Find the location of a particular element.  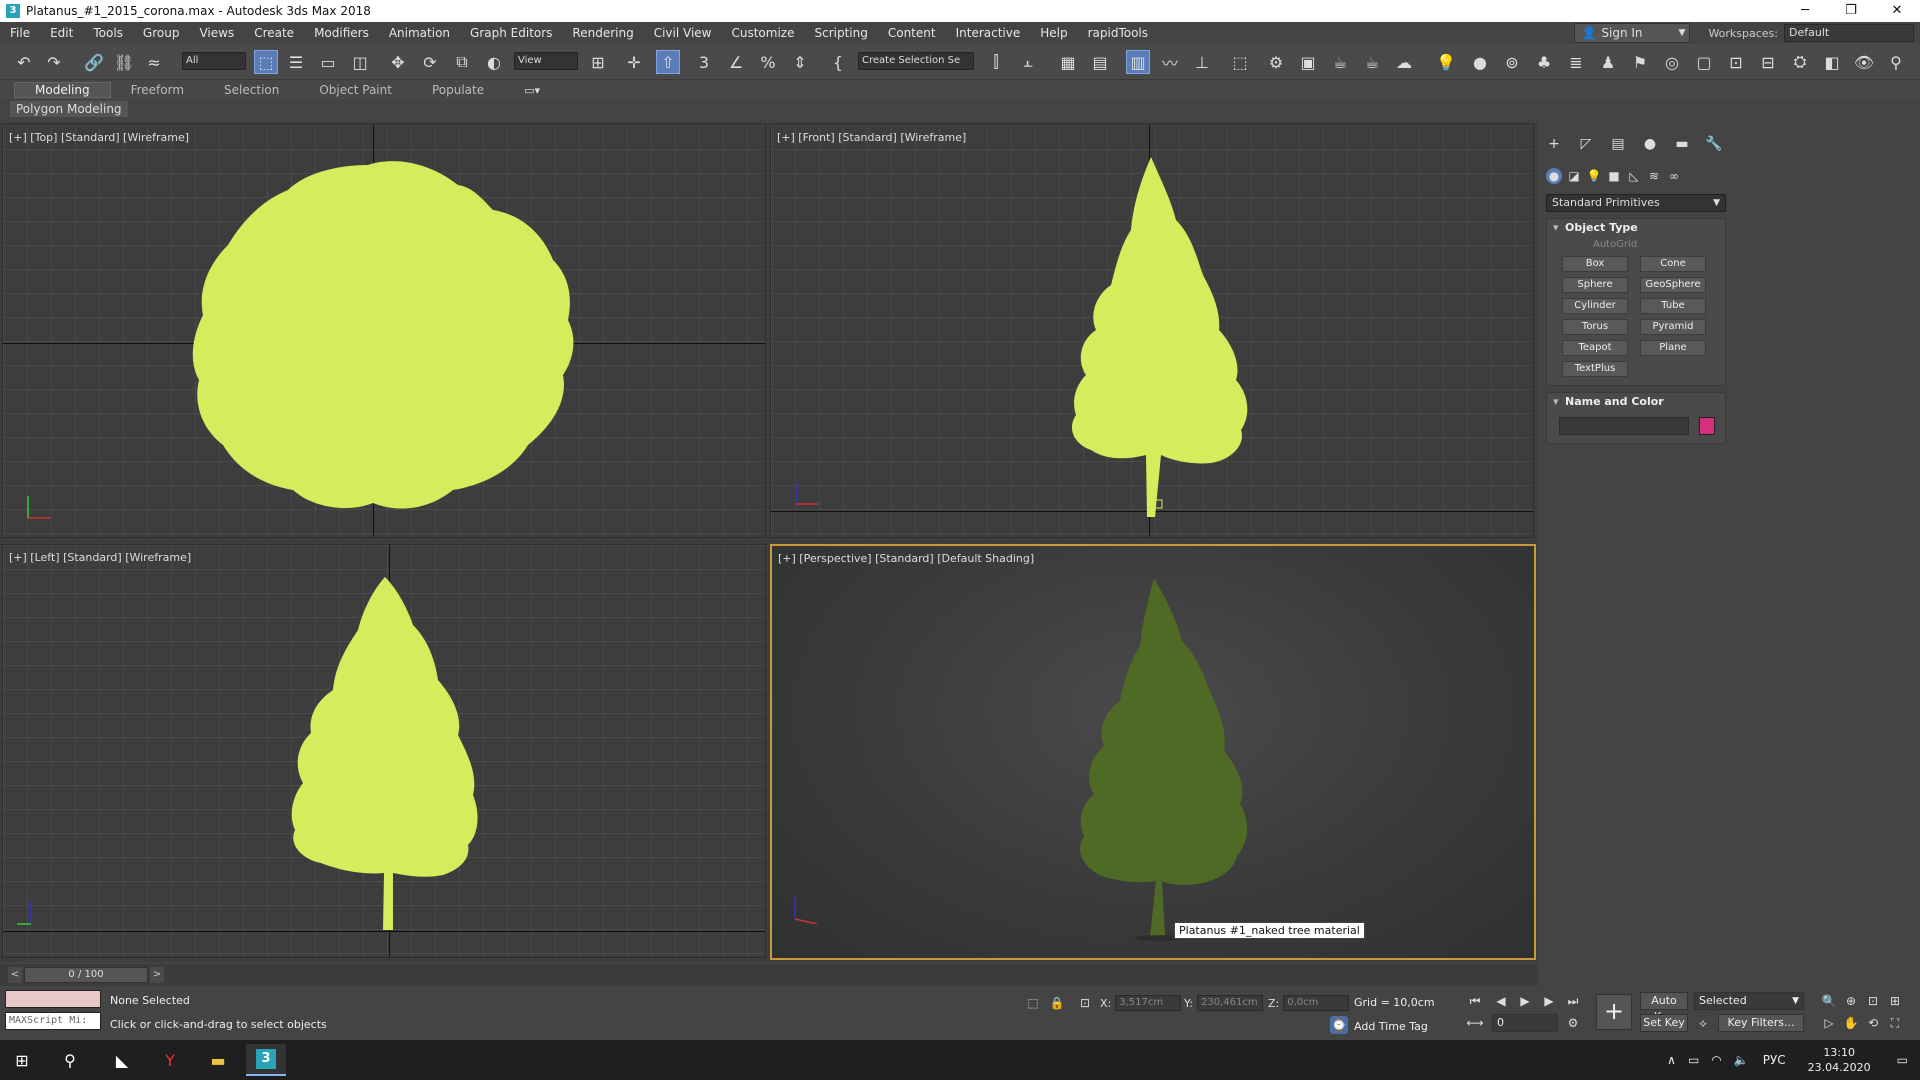

display-icon: ▢ is located at coordinates (1704, 62).